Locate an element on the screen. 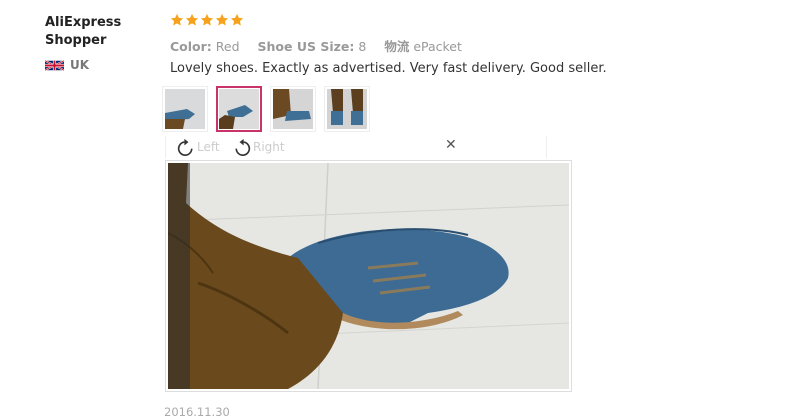 The width and height of the screenshot is (790, 419). review-date: 2016.11.30 is located at coordinates (197, 412).